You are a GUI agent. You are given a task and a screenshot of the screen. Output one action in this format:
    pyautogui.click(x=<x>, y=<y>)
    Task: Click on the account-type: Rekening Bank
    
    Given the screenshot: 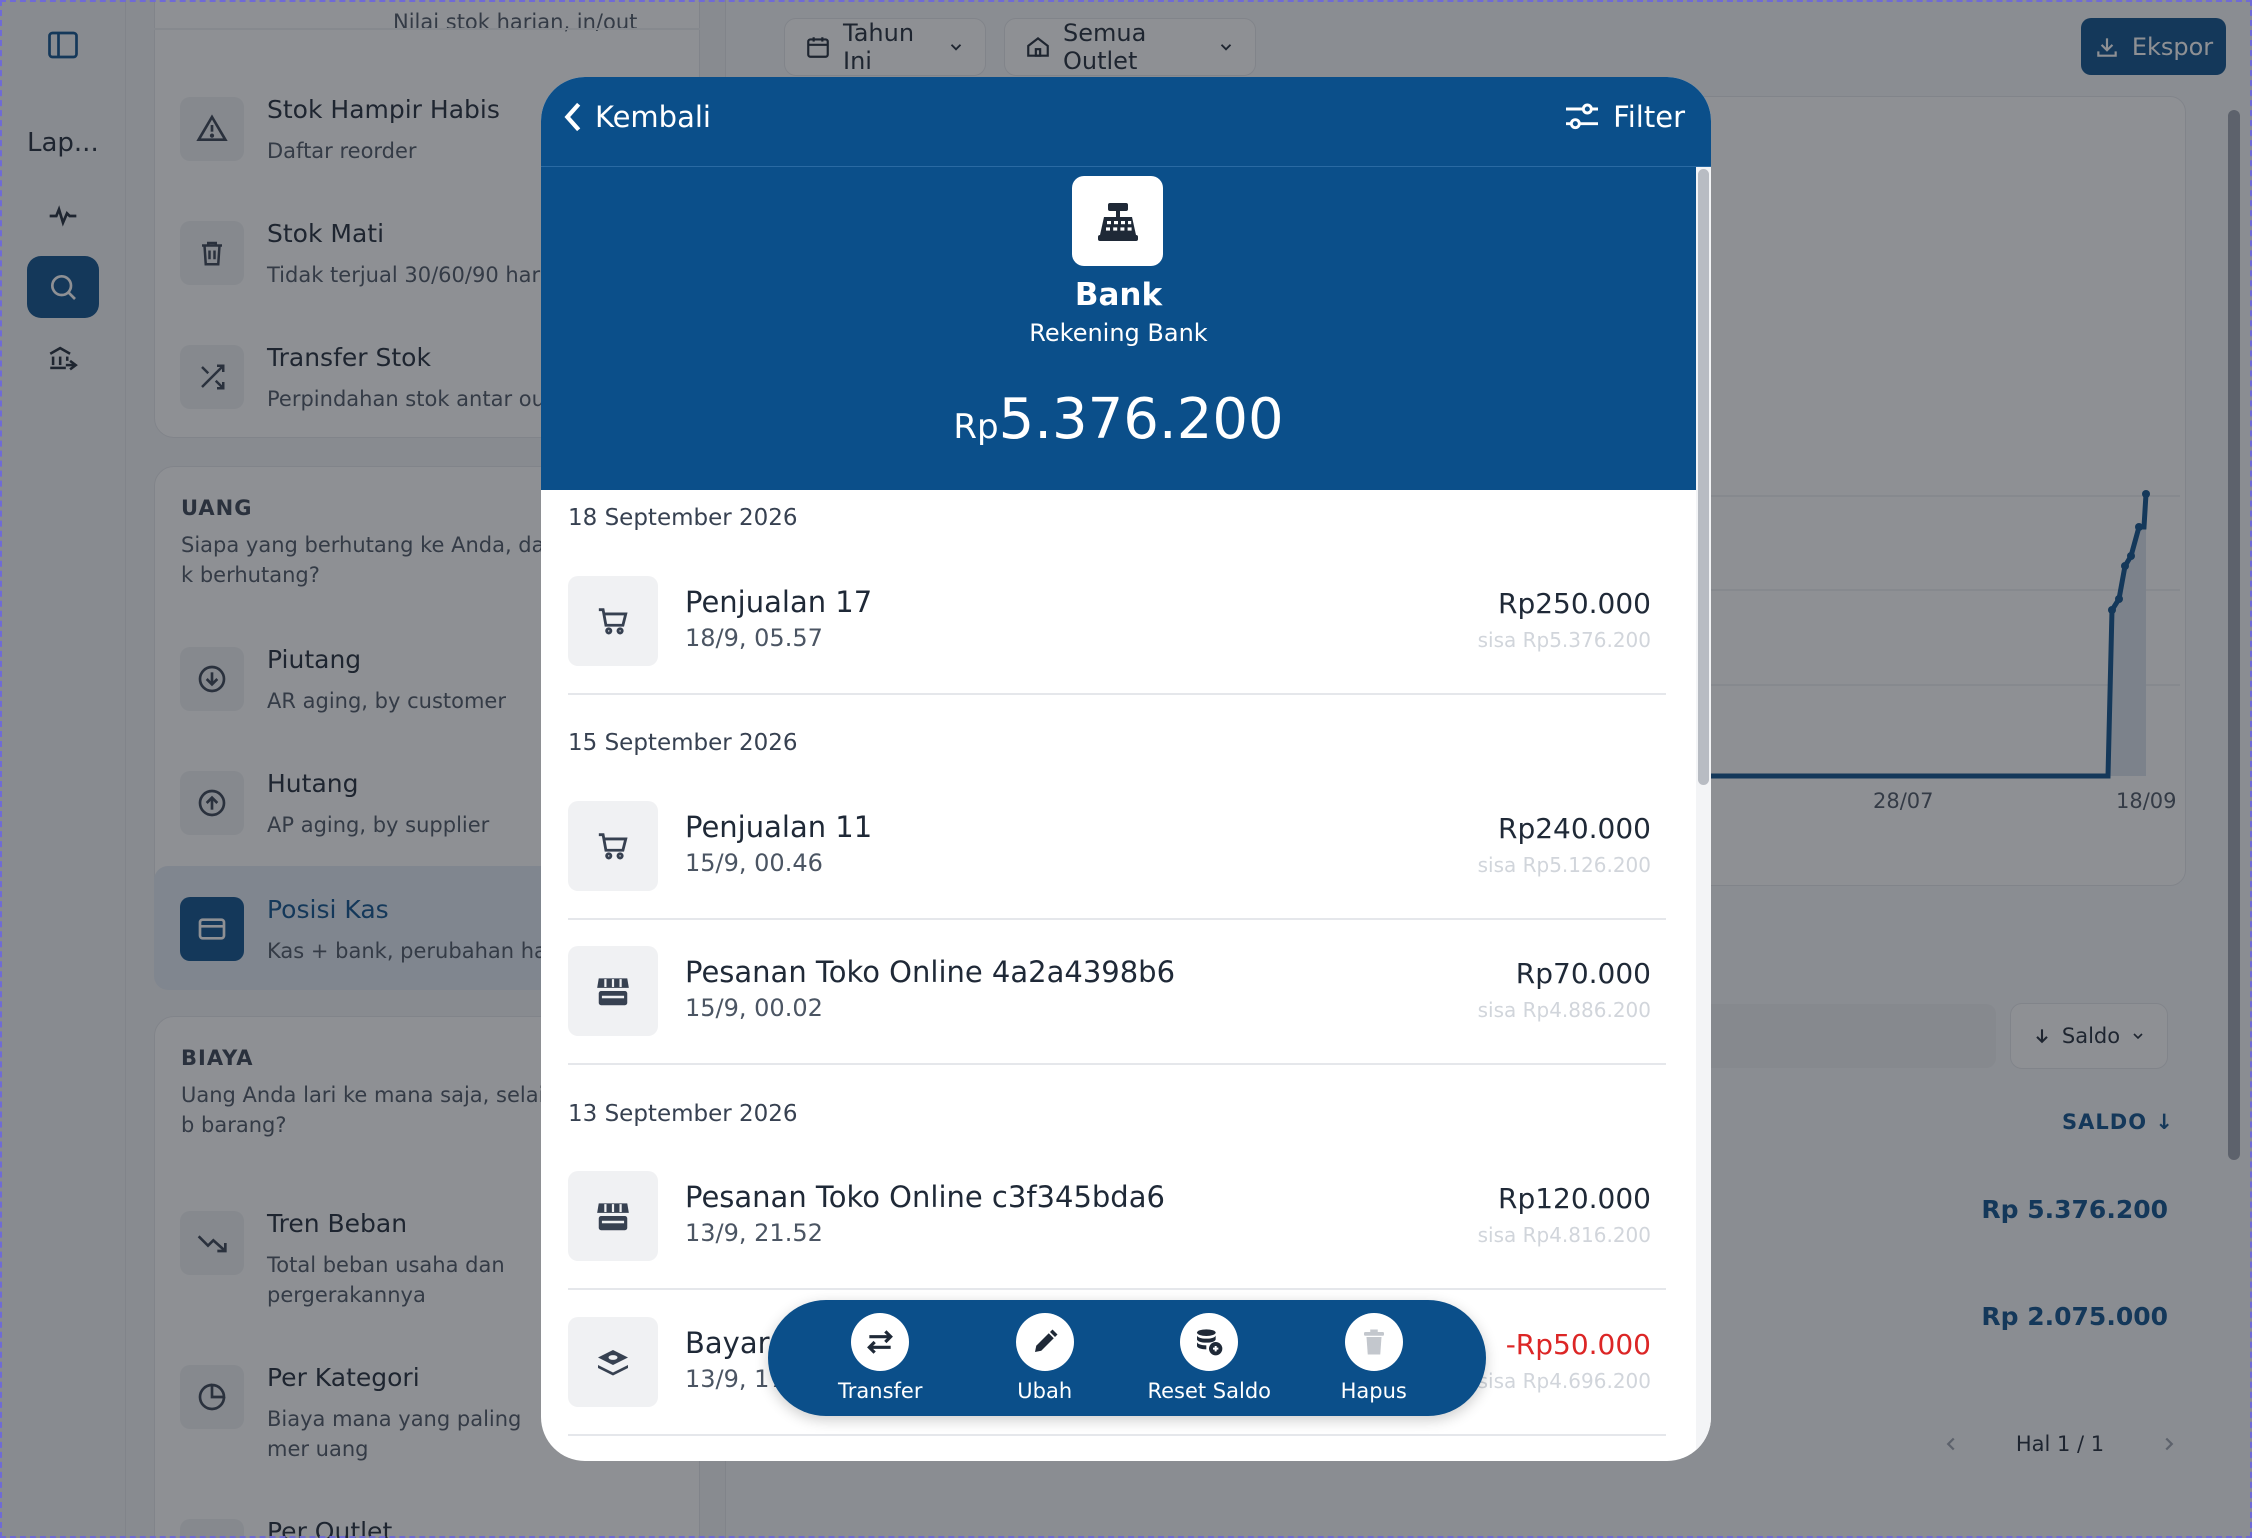 What is the action you would take?
    pyautogui.click(x=1118, y=333)
    